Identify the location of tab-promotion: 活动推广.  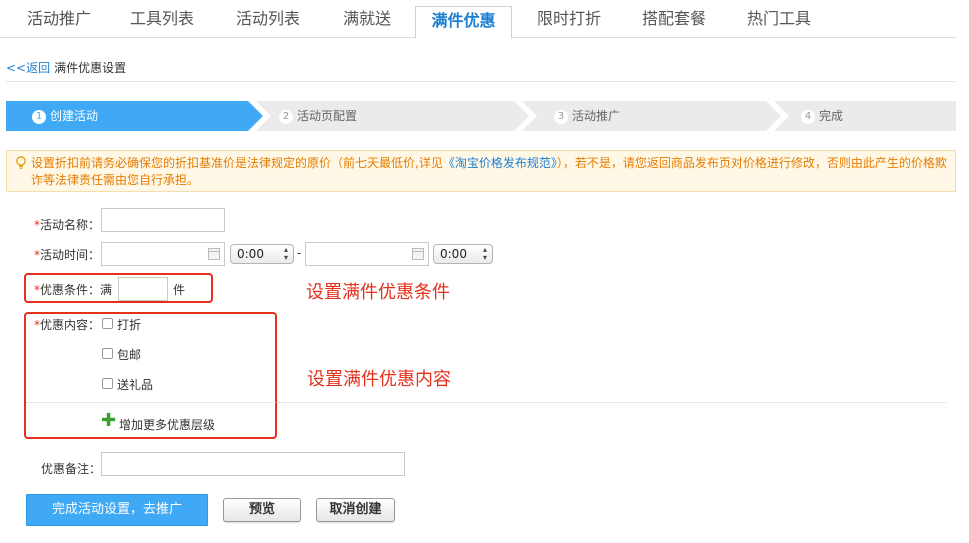
(59, 19).